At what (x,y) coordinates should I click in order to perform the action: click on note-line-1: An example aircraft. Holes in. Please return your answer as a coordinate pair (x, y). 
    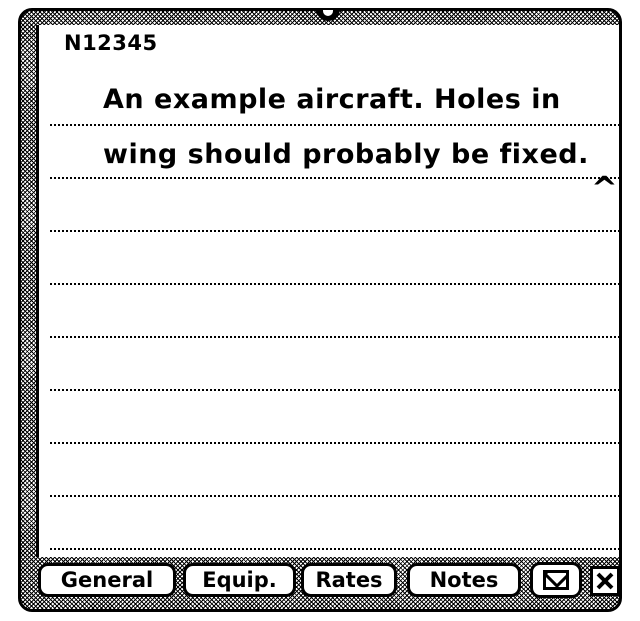
    Looking at the image, I should click on (332, 99).